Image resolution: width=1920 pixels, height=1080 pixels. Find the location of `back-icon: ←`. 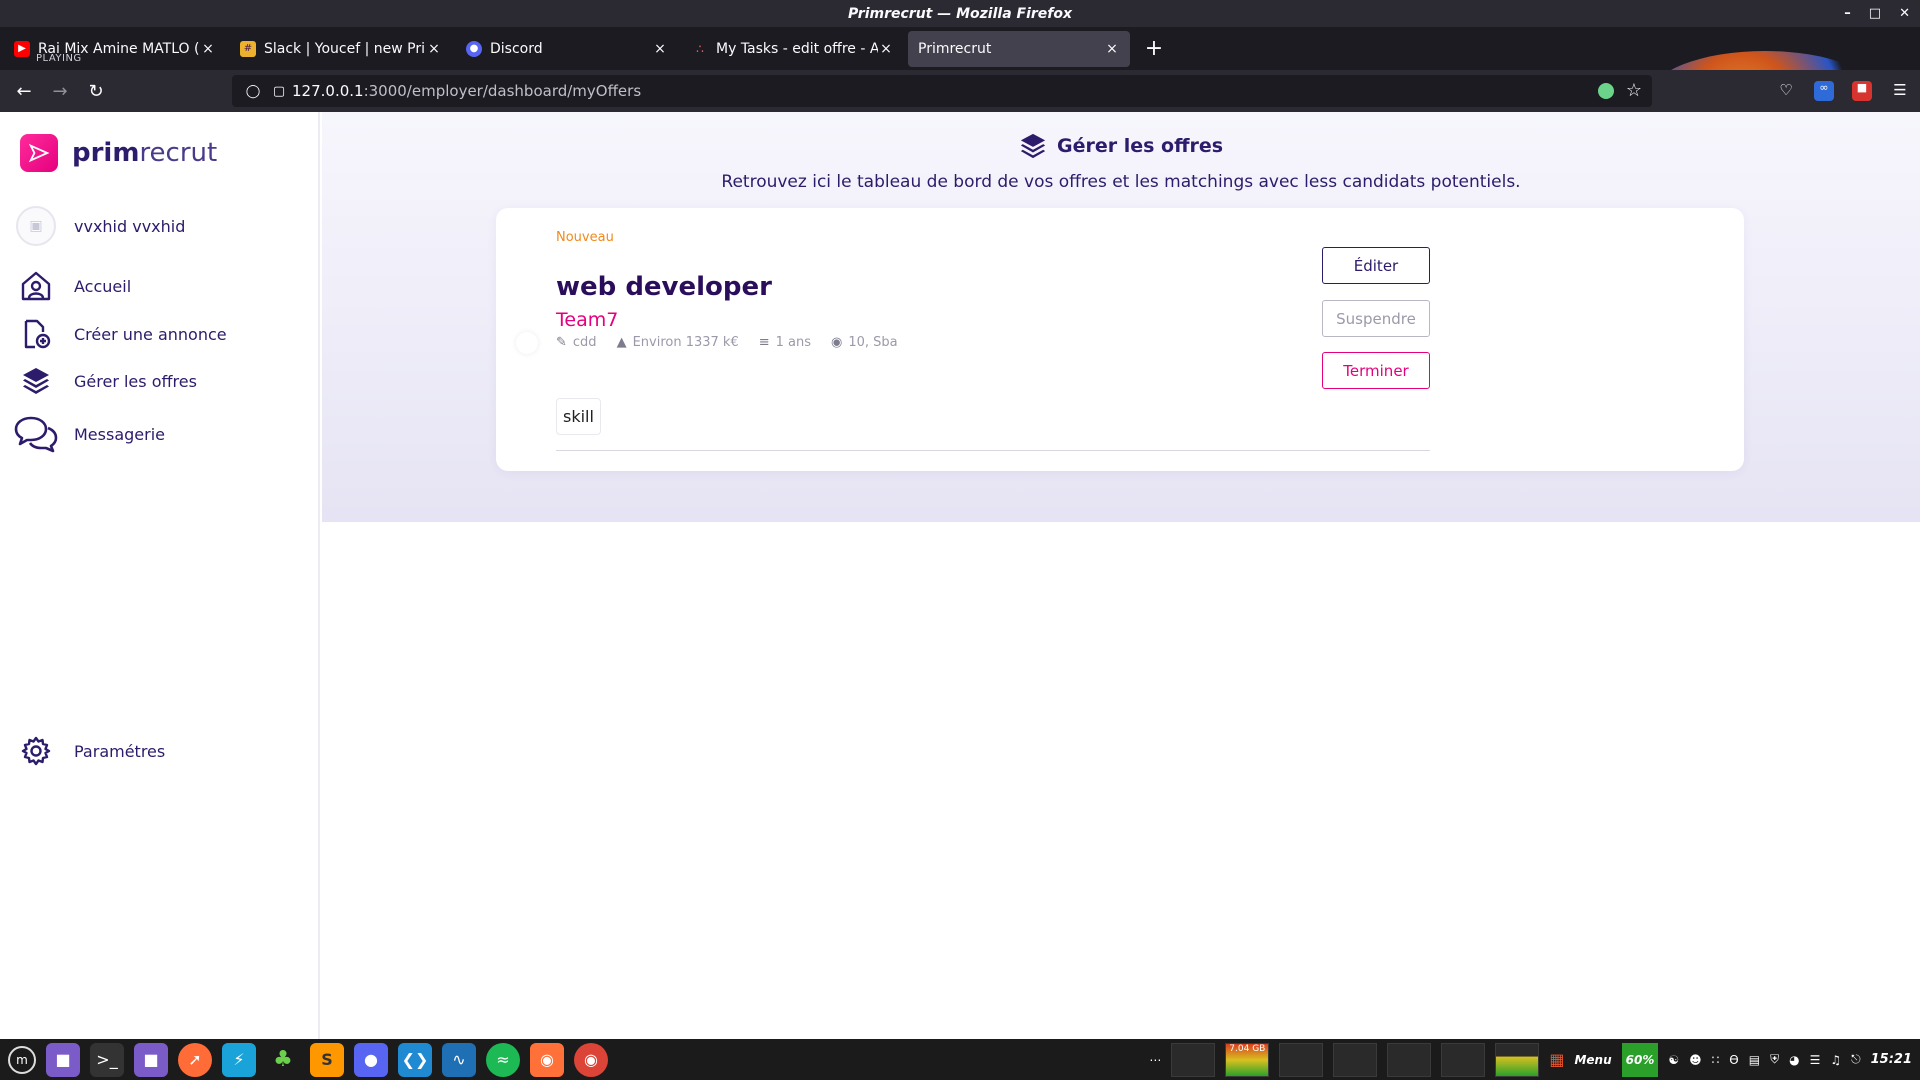

back-icon: ← is located at coordinates (24, 91).